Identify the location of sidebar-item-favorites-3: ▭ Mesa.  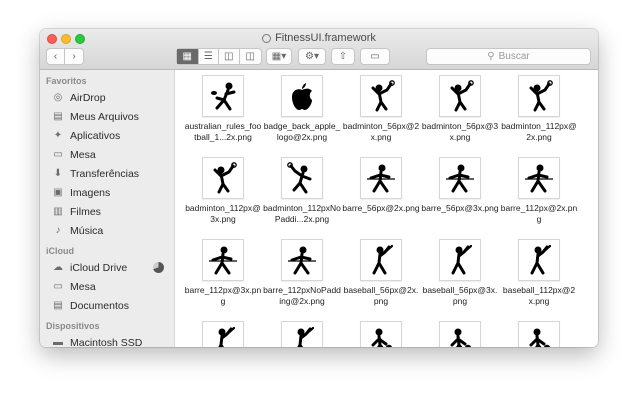
(107, 154).